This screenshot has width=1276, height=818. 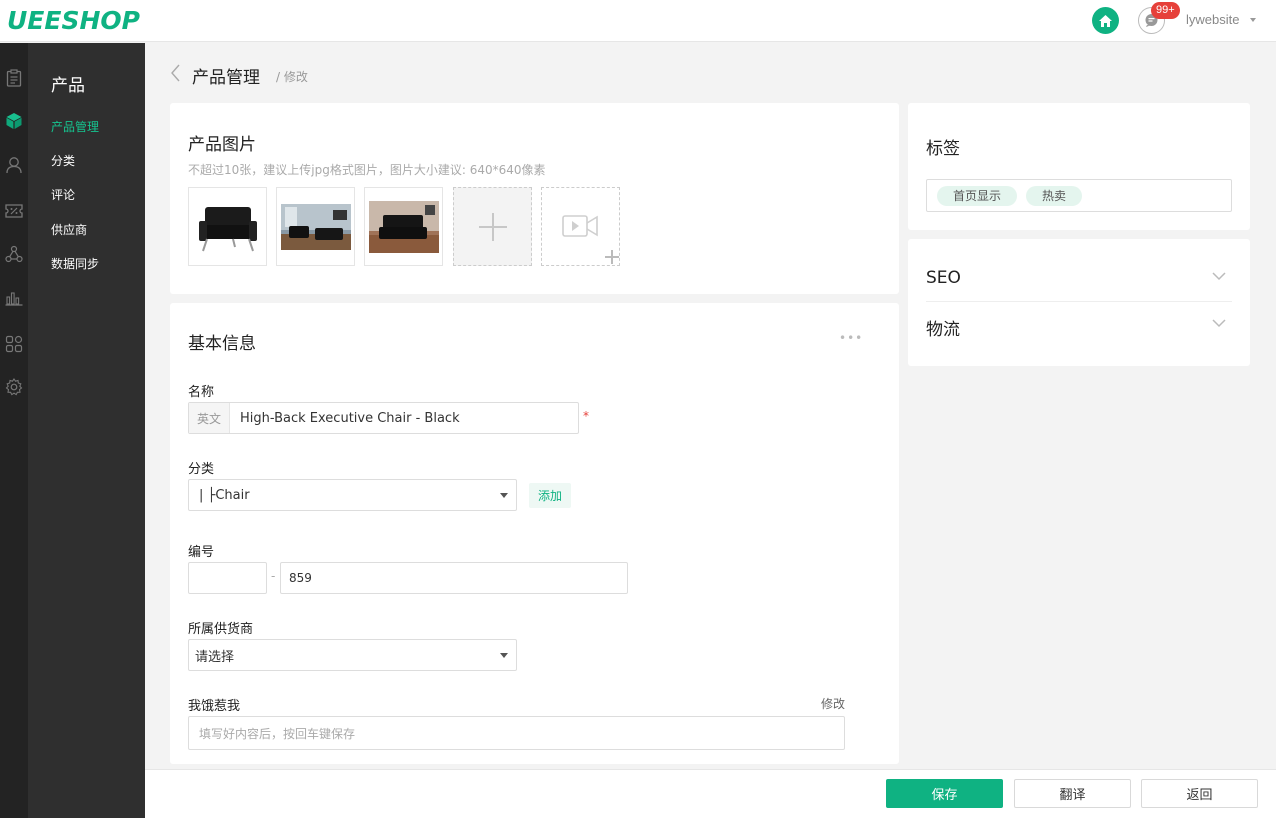 I want to click on bar-chart-icon, so click(x=14, y=299).